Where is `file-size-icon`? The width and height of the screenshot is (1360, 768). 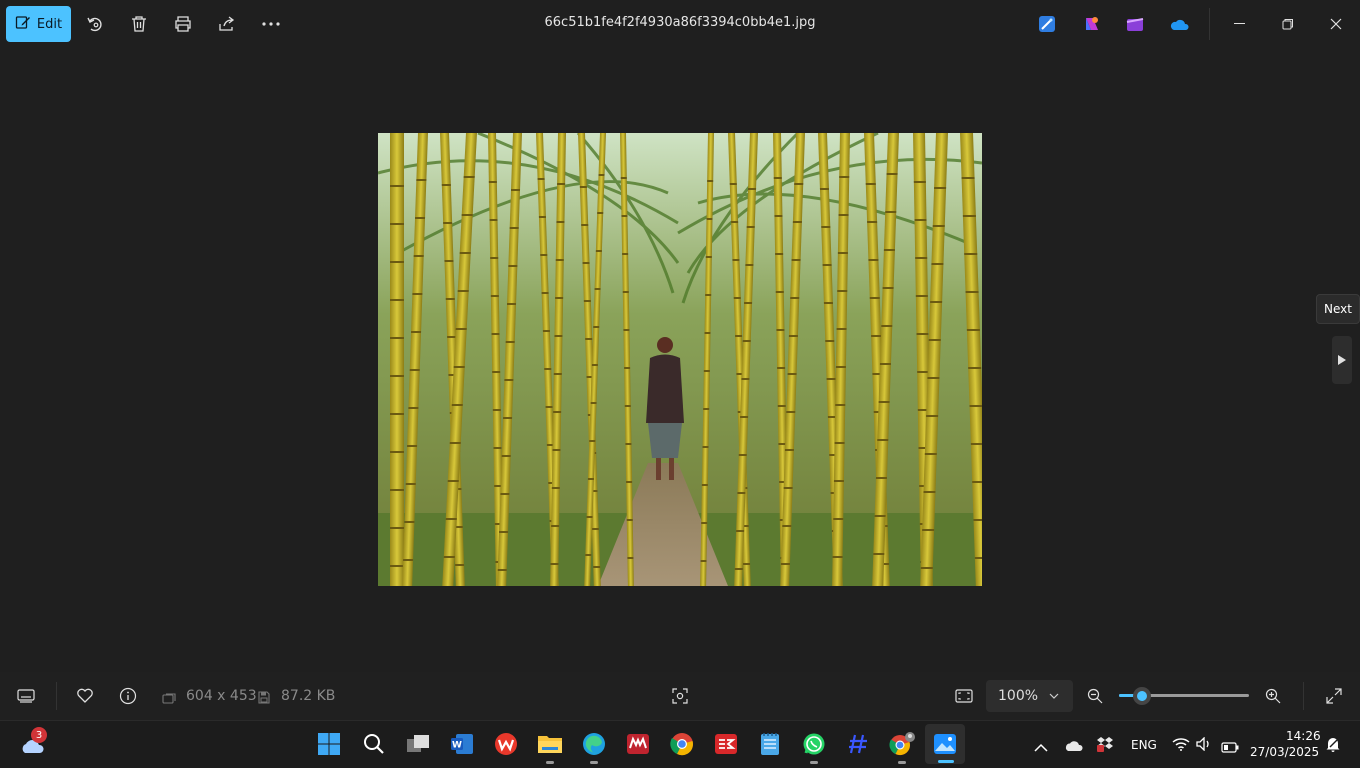 file-size-icon is located at coordinates (264, 698).